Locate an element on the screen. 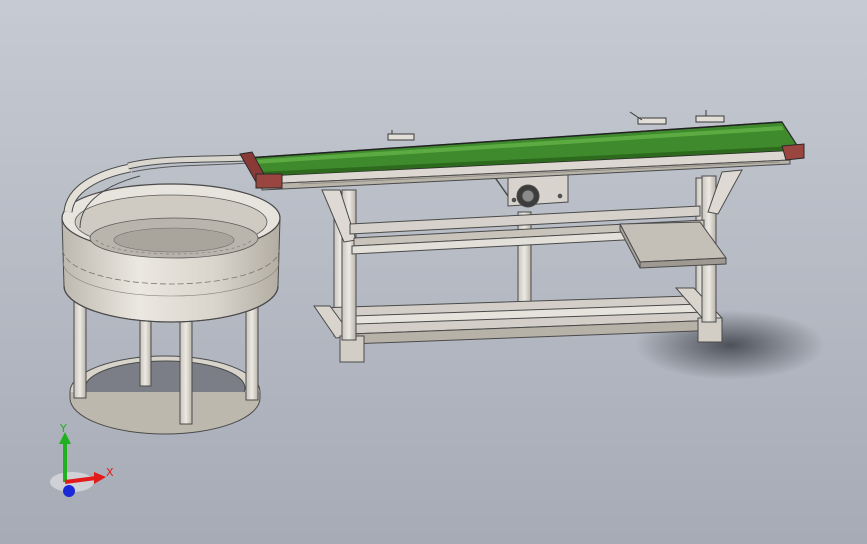  y-axis-label: Y is located at coordinates (63, 428).